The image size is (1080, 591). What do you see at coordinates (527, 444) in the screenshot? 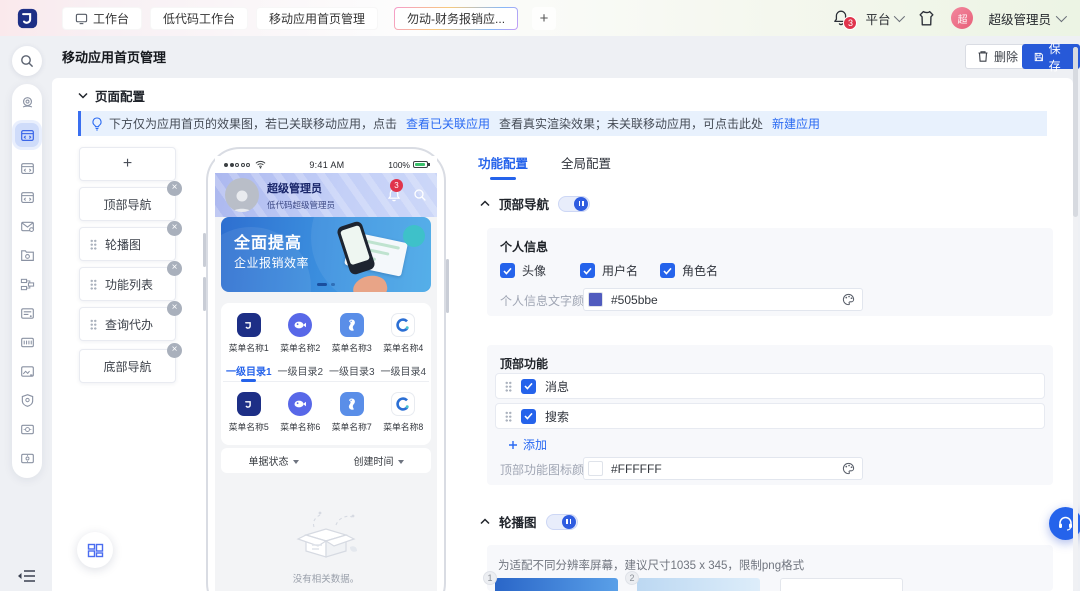
I see `add-function-link: 添加` at bounding box center [527, 444].